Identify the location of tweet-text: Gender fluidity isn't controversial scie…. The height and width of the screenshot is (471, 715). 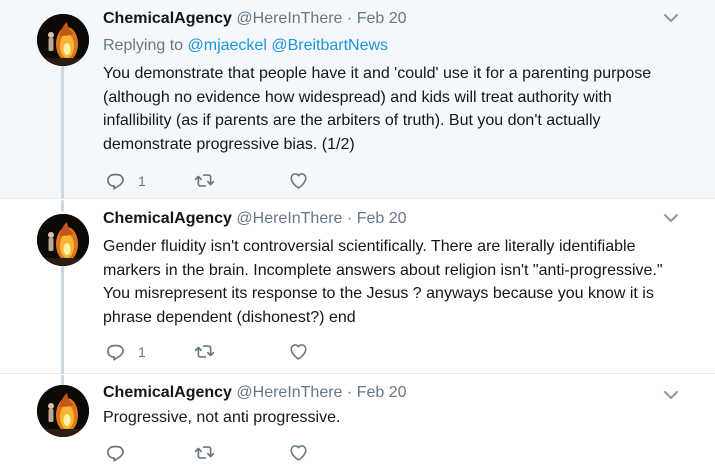
(383, 282).